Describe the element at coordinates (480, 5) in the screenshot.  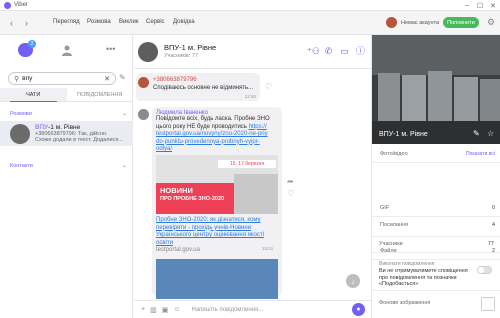
I see `maximize-button: ☐` at that location.